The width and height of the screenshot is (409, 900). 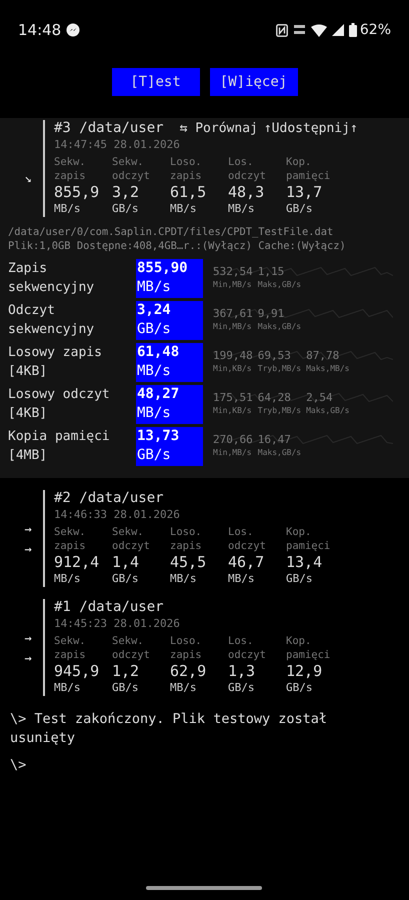 What do you see at coordinates (242, 671) in the screenshot?
I see `metric-value: 1,3` at bounding box center [242, 671].